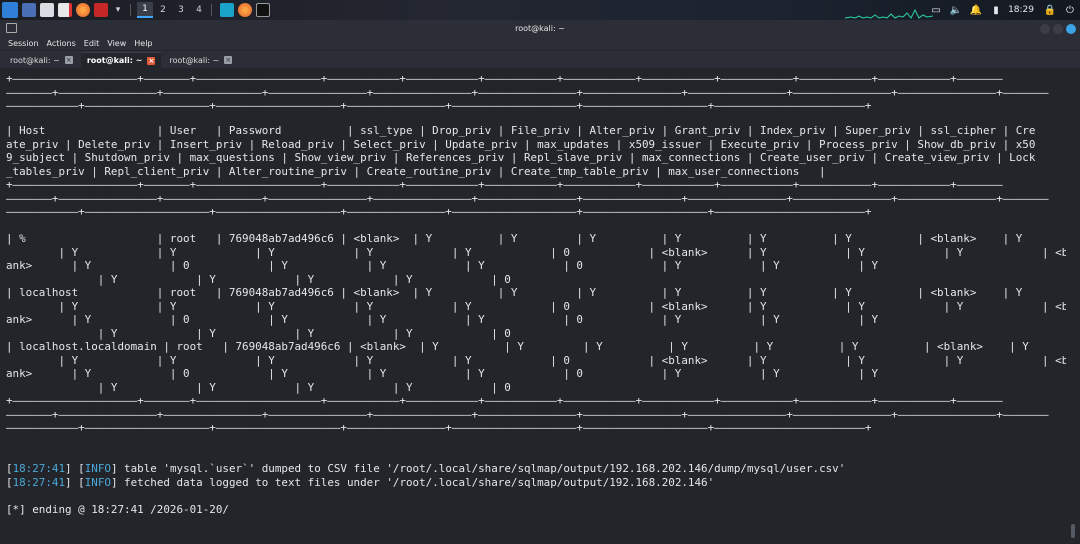 This screenshot has height=544, width=1080. I want to click on tab-3: root@kali: ~ ×, so click(200, 60).